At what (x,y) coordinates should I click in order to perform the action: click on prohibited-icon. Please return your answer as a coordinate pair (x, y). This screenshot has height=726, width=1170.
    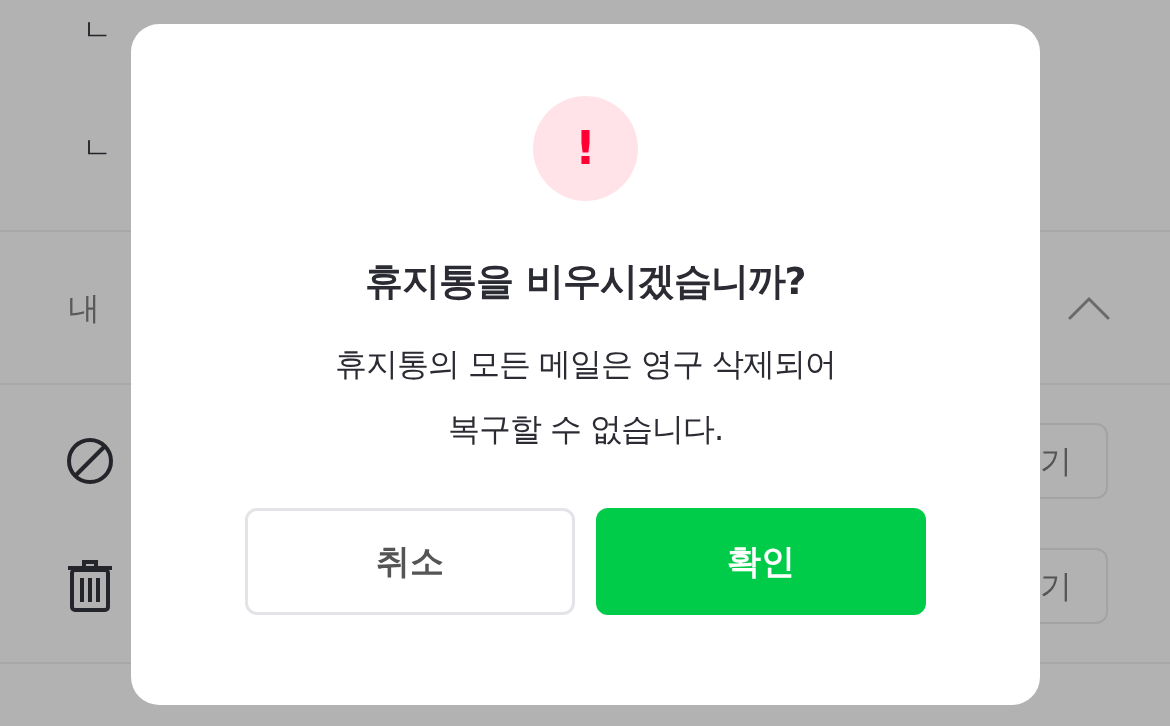
    Looking at the image, I should click on (90, 460).